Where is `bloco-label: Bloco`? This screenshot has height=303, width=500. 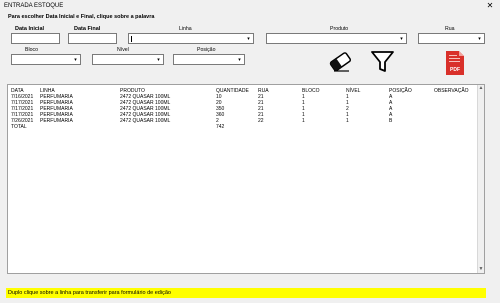 bloco-label: Bloco is located at coordinates (31, 50).